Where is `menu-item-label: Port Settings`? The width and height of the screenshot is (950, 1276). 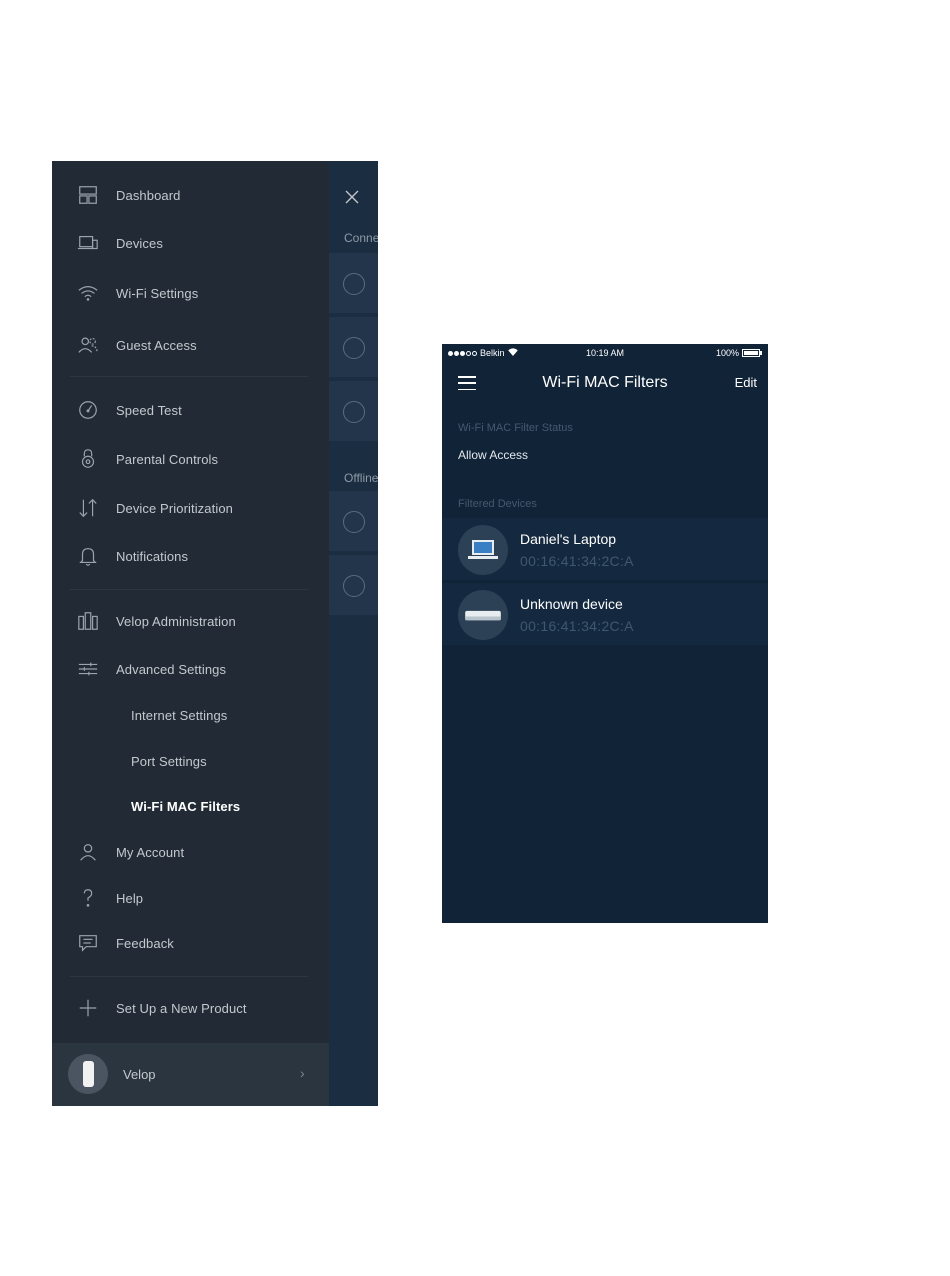
menu-item-label: Port Settings is located at coordinates (169, 761).